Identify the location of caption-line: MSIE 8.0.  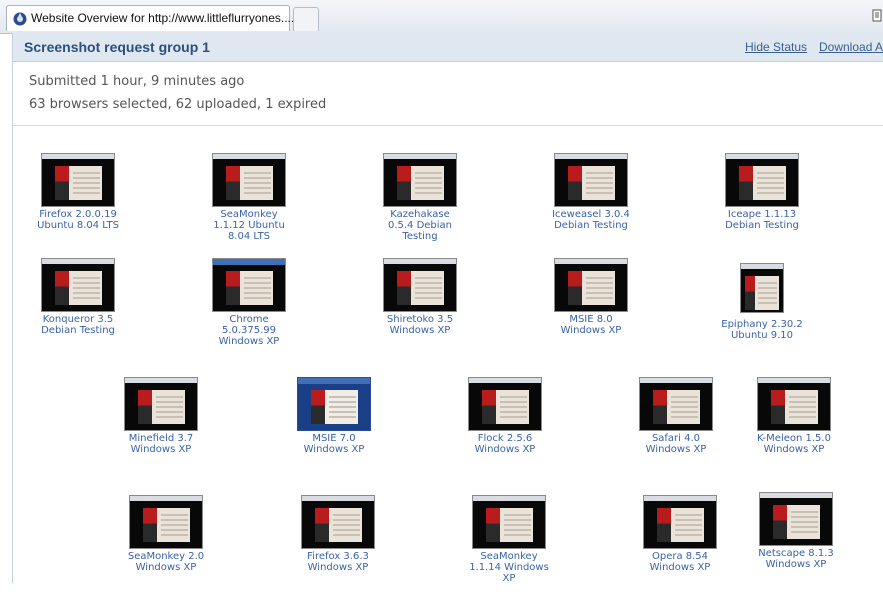
(591, 319).